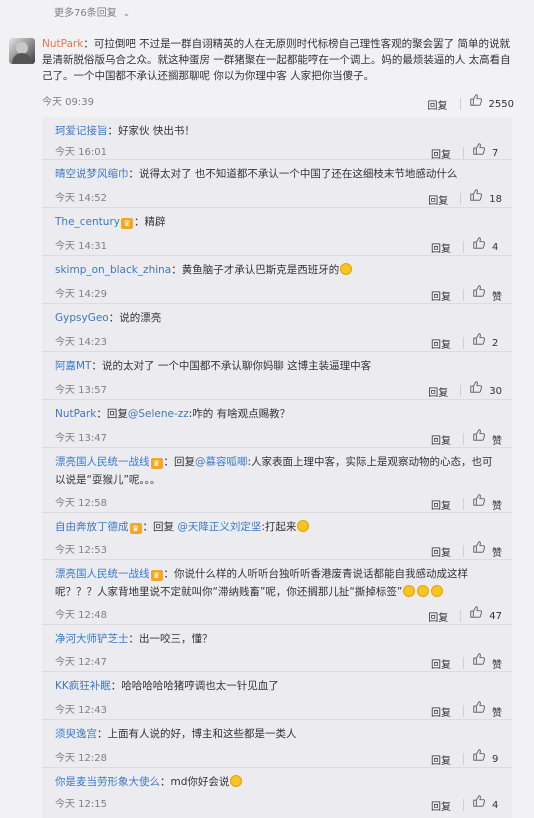  Describe the element at coordinates (73, 366) in the screenshot. I see `reply-username: 阿嘉MT` at that location.